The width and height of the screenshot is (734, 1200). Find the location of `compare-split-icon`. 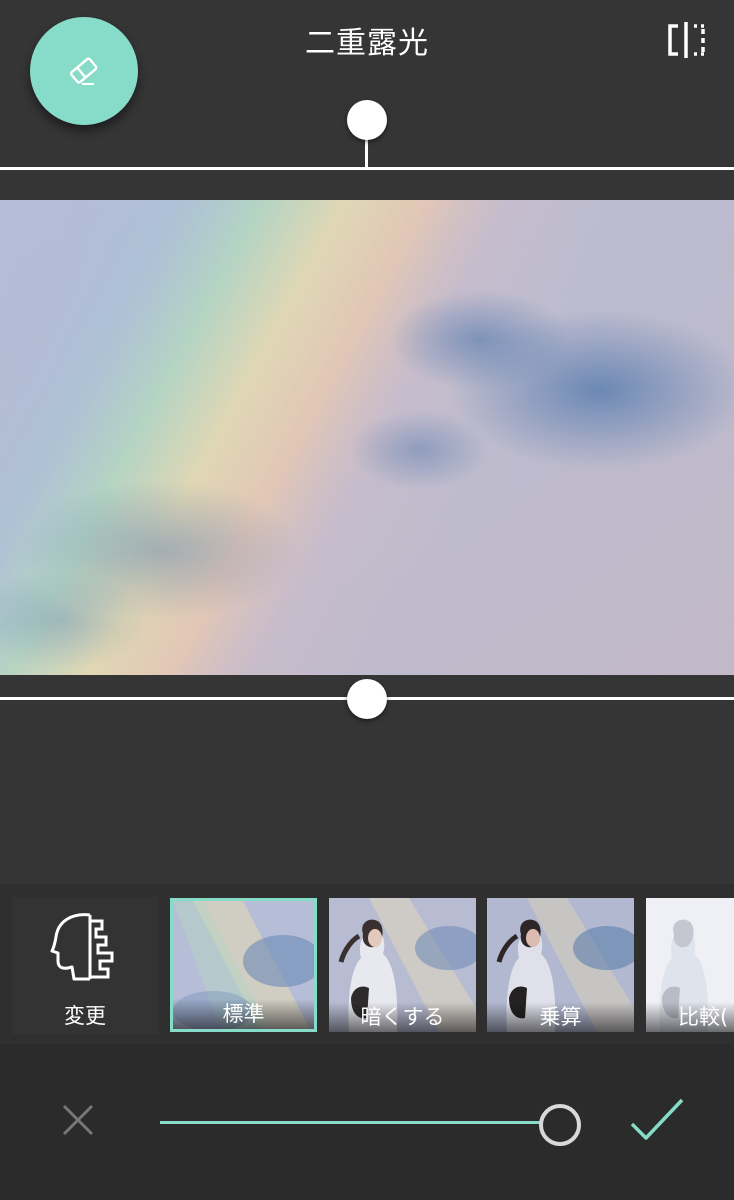

compare-split-icon is located at coordinates (686, 40).